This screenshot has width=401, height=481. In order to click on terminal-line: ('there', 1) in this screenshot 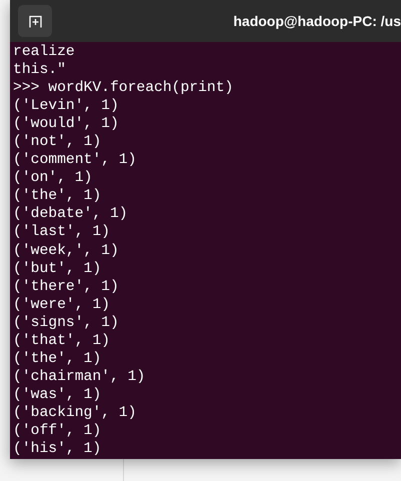, I will do `click(66, 287)`.